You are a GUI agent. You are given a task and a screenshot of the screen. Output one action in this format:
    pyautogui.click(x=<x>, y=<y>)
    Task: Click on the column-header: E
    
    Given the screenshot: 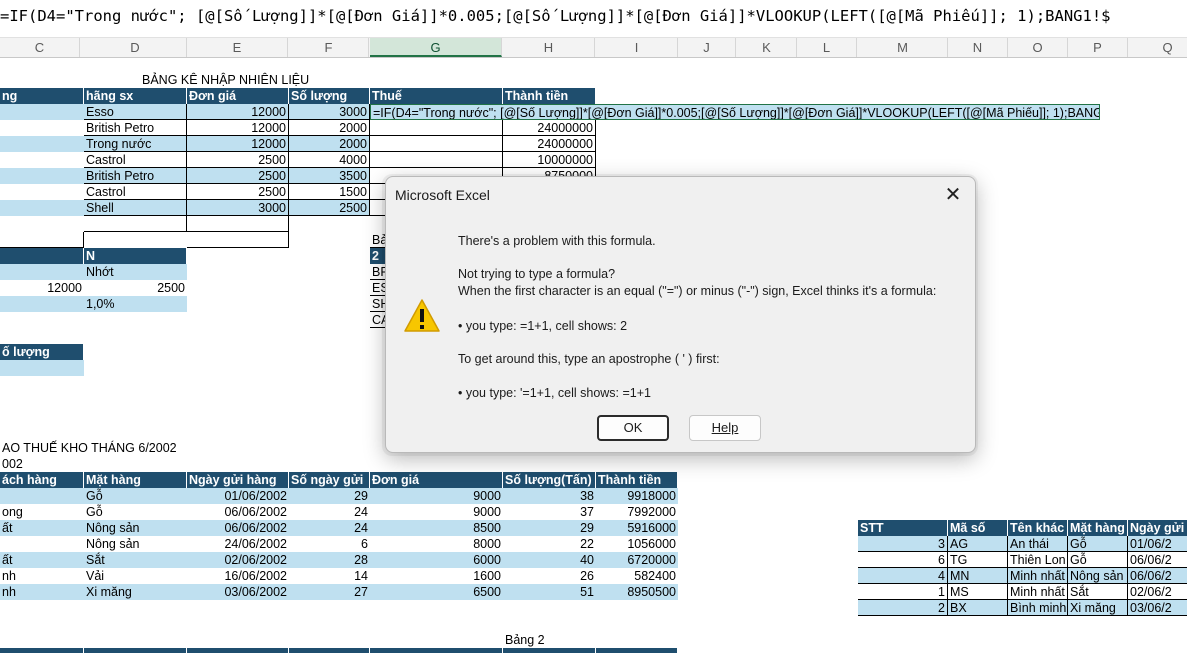 What is the action you would take?
    pyautogui.click(x=237, y=47)
    